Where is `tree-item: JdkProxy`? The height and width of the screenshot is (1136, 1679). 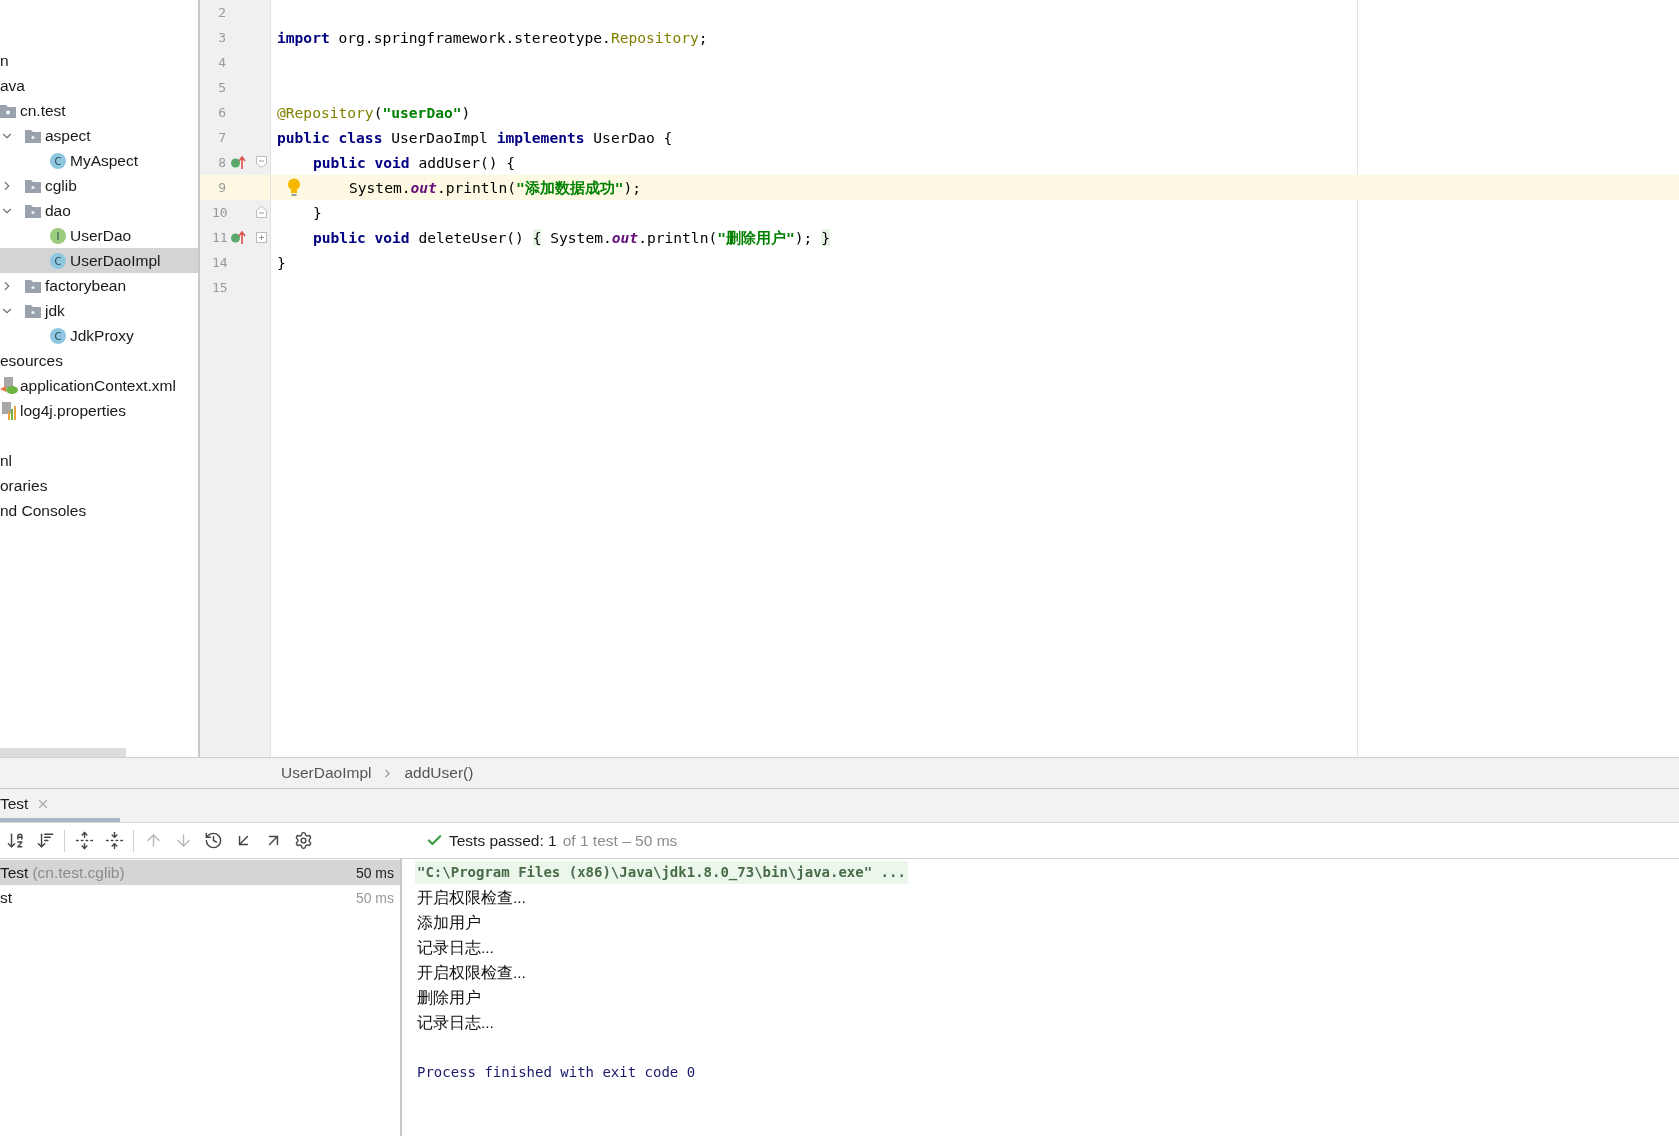
tree-item: JdkProxy is located at coordinates (102, 335).